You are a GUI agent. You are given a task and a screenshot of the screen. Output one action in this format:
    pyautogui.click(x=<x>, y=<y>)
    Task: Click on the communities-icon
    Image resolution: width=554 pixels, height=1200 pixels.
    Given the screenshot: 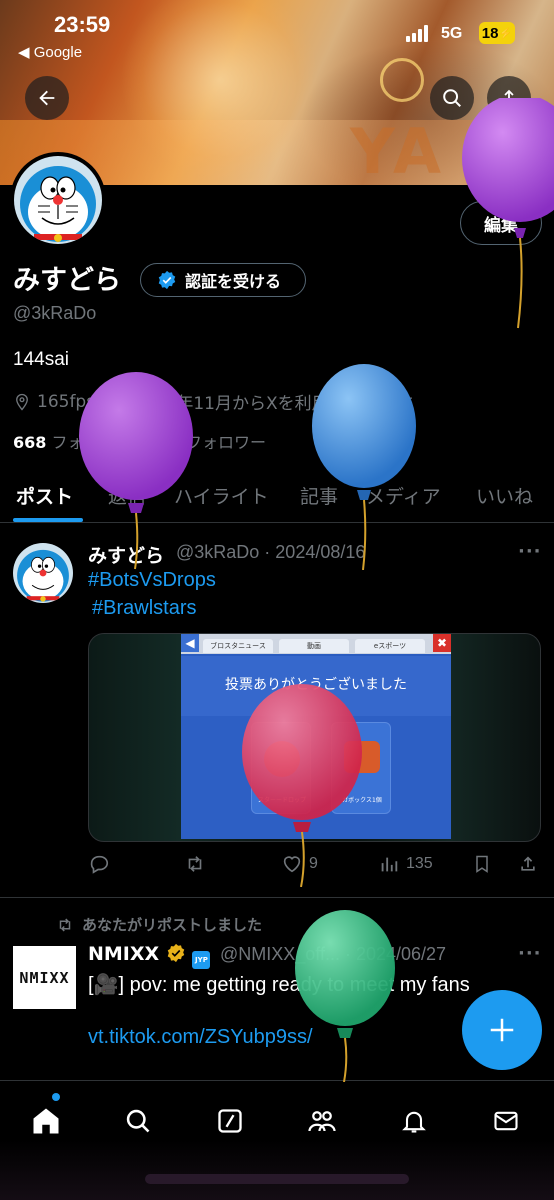 What is the action you would take?
    pyautogui.click(x=322, y=1121)
    